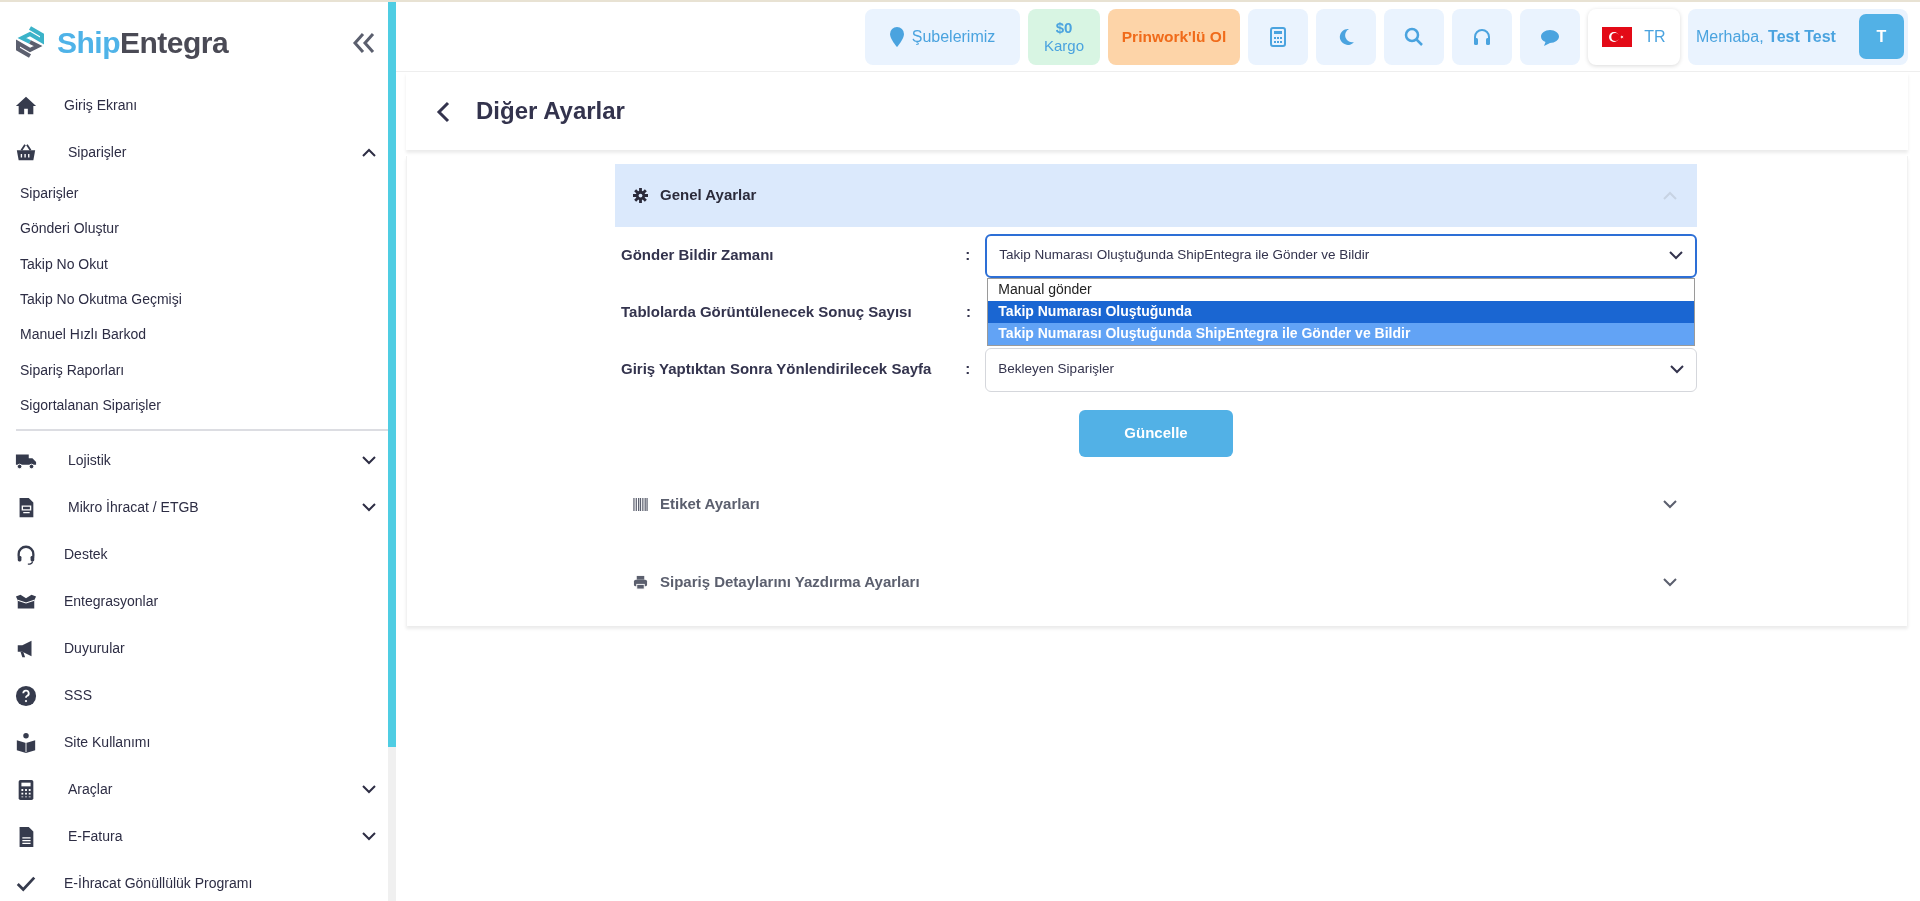 The image size is (1920, 901). Describe the element at coordinates (1617, 36) in the screenshot. I see `flag-icon` at that location.